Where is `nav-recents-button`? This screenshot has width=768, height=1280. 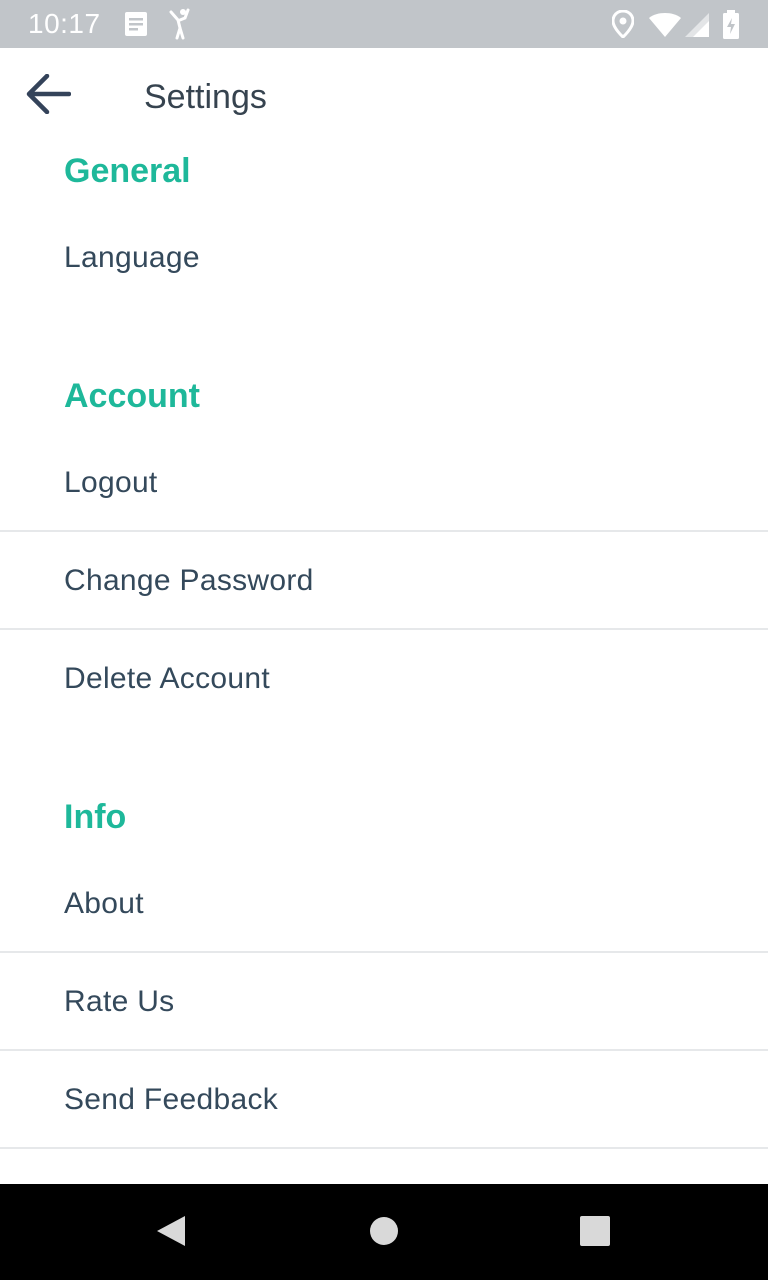 nav-recents-button is located at coordinates (595, 1233).